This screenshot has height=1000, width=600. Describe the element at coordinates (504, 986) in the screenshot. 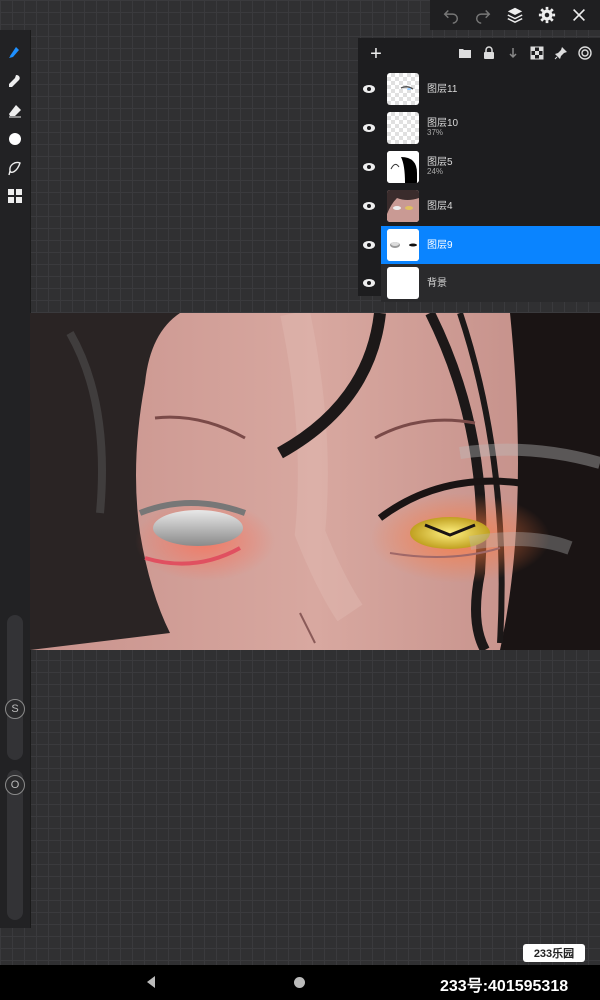

I see `watermark-id: 233号:401595318` at that location.